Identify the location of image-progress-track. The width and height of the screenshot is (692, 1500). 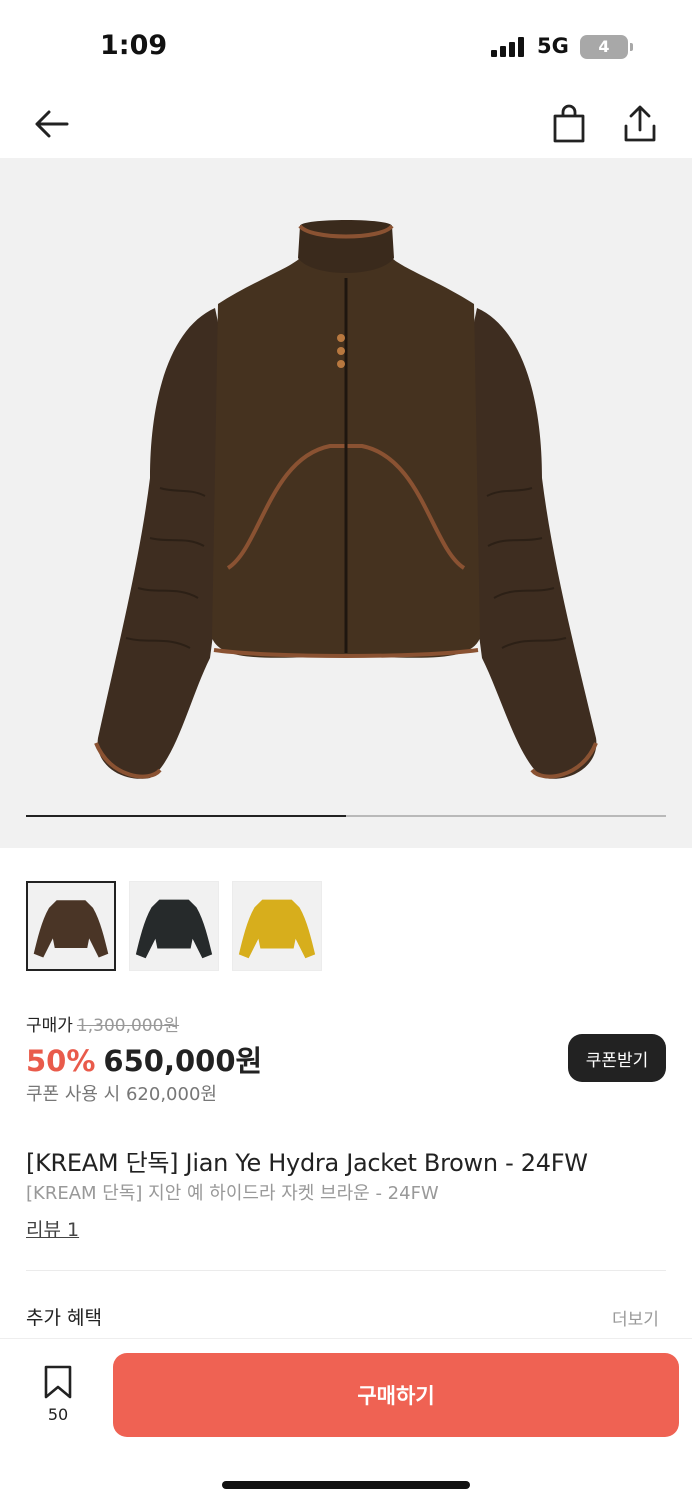
(346, 816).